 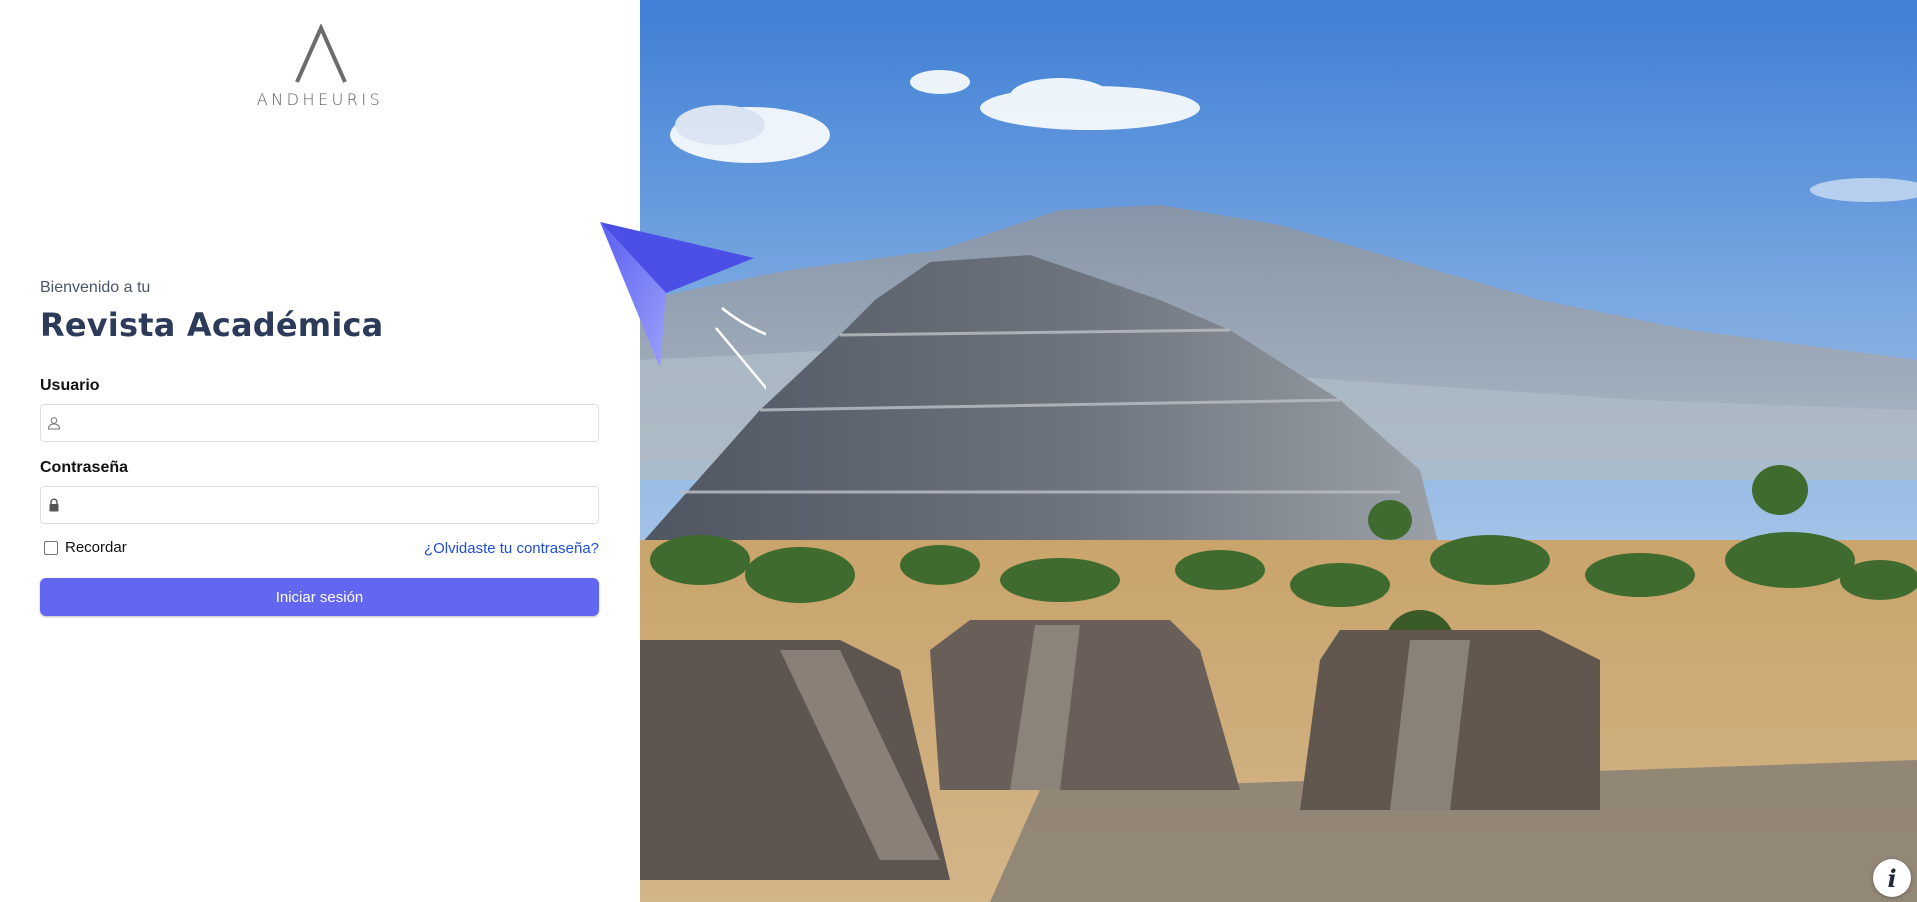 I want to click on brand-logo: ANDHEURIS, so click(x=321, y=69).